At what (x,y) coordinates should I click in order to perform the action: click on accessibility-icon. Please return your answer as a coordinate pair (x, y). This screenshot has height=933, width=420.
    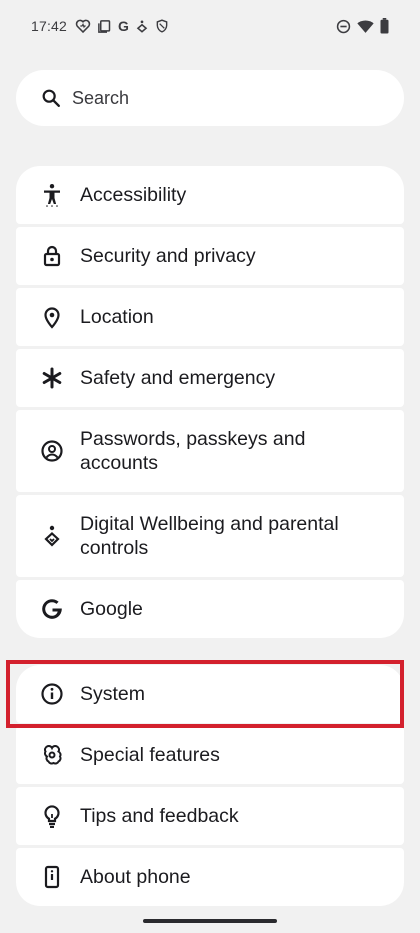
    Looking at the image, I should click on (52, 195).